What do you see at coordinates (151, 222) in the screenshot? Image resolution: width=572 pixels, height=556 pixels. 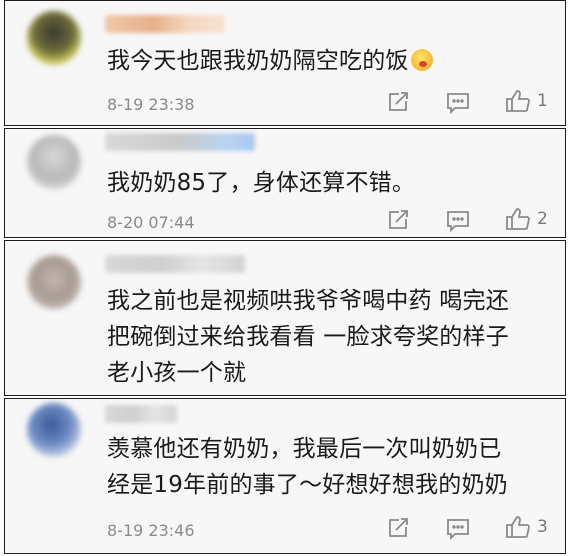 I see `comment-time: 8-20 07:44` at bounding box center [151, 222].